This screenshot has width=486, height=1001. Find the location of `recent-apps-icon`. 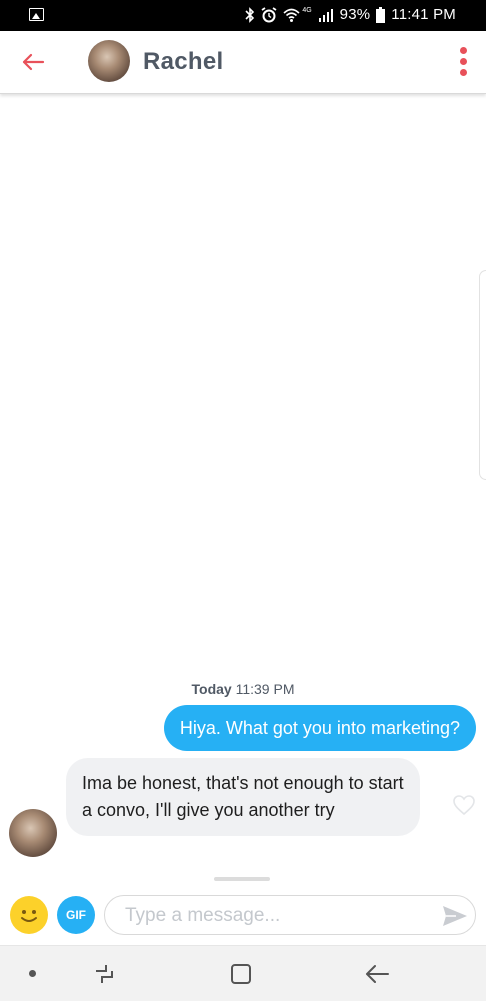

recent-apps-icon is located at coordinates (104, 974).